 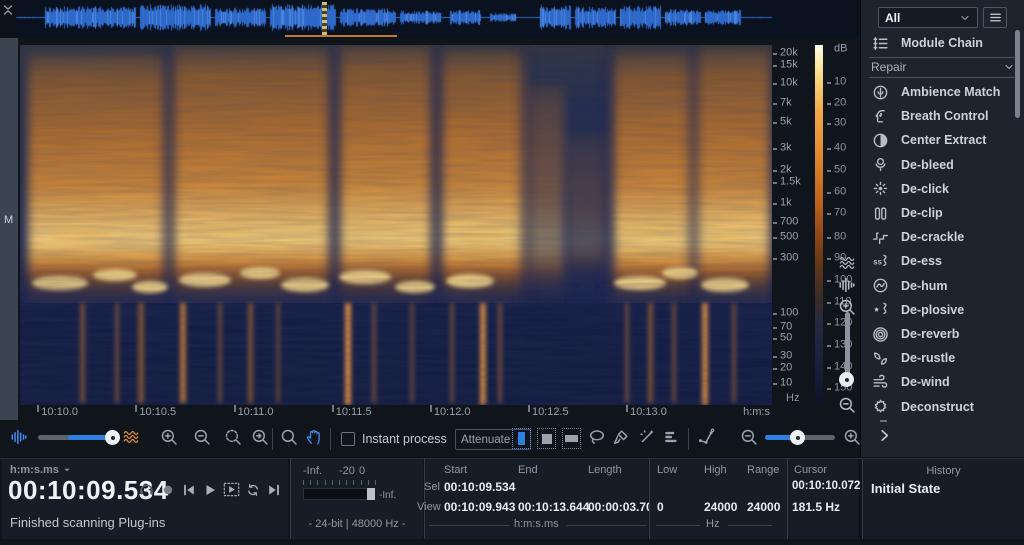 I want to click on spectrogram-blend-icon, so click(x=131, y=437).